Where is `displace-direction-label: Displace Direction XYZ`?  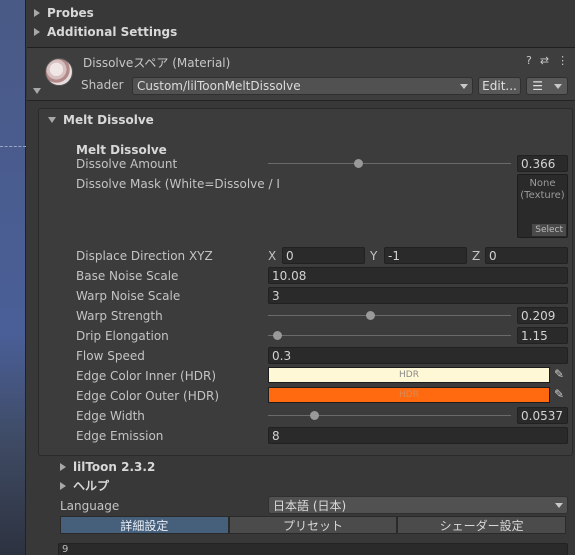 displace-direction-label: Displace Direction XYZ is located at coordinates (144, 256).